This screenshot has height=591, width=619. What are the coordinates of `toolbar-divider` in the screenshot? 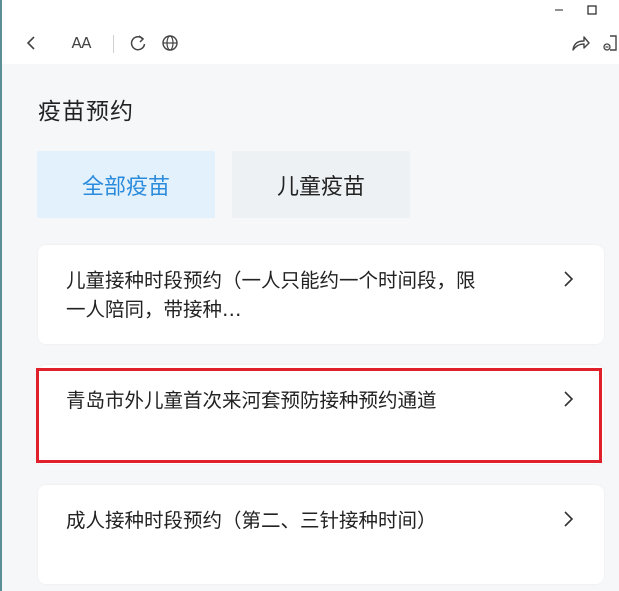 It's located at (113, 44).